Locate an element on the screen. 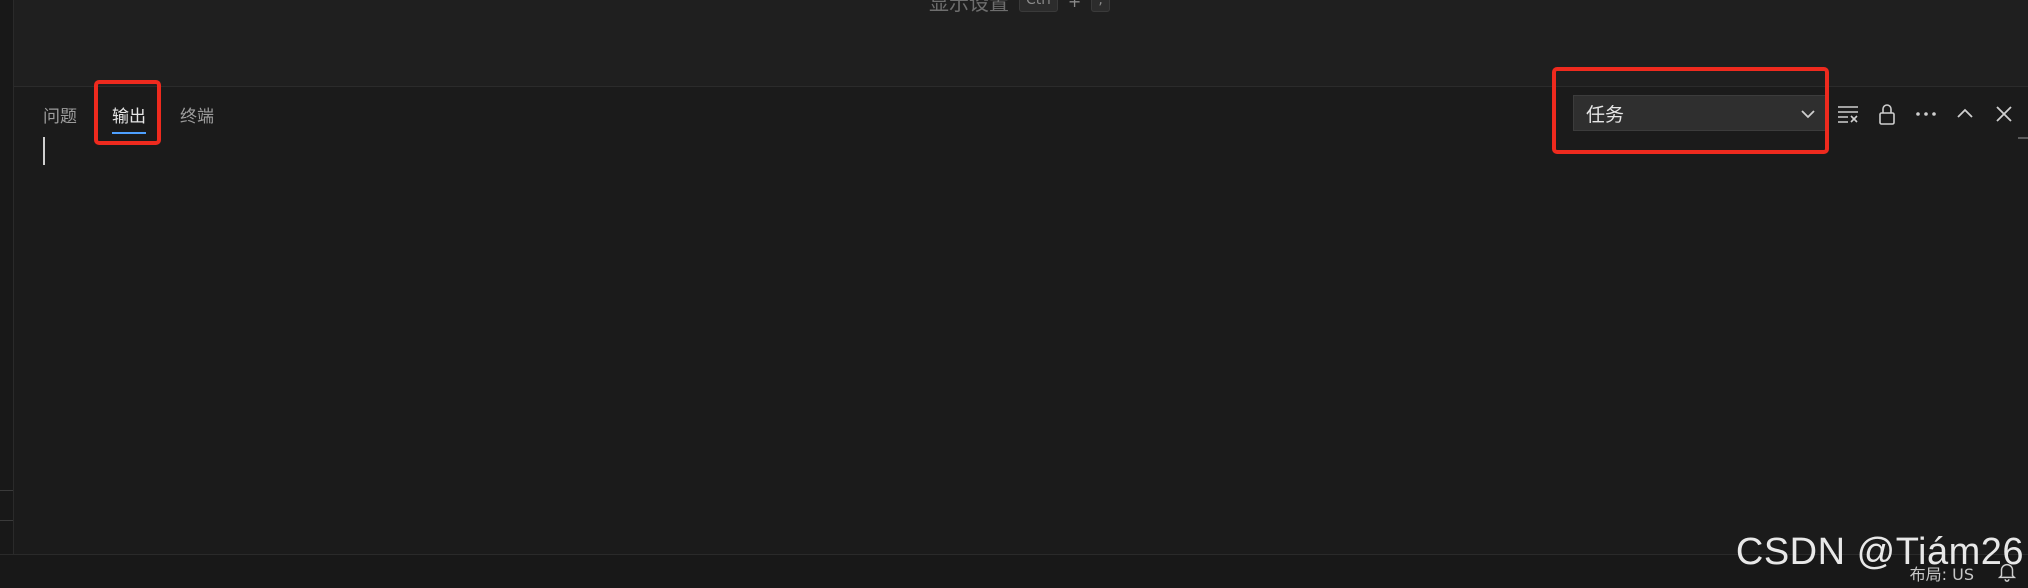  editor-area: 显示设置 Ctrl + , is located at coordinates (1021, 43).